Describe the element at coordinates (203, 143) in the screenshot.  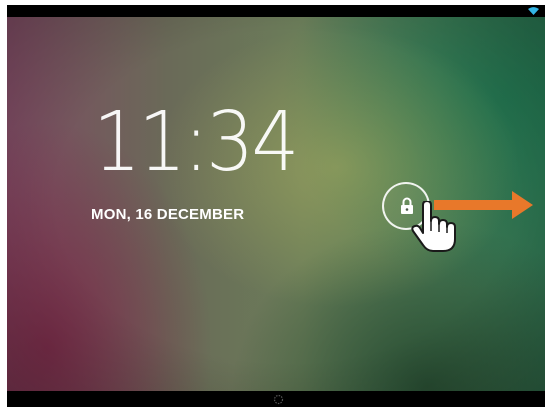
I see `lockscreen-clock: 11:34` at that location.